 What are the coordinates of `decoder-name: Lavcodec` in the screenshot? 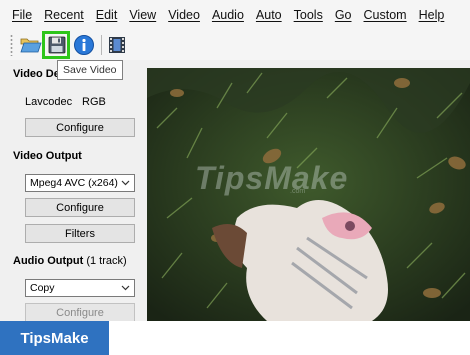 It's located at (49, 102).